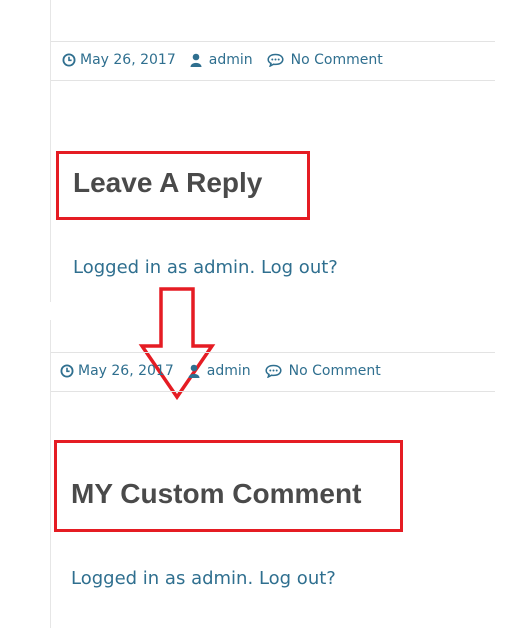  I want to click on top-panel-border, so click(50, 151).